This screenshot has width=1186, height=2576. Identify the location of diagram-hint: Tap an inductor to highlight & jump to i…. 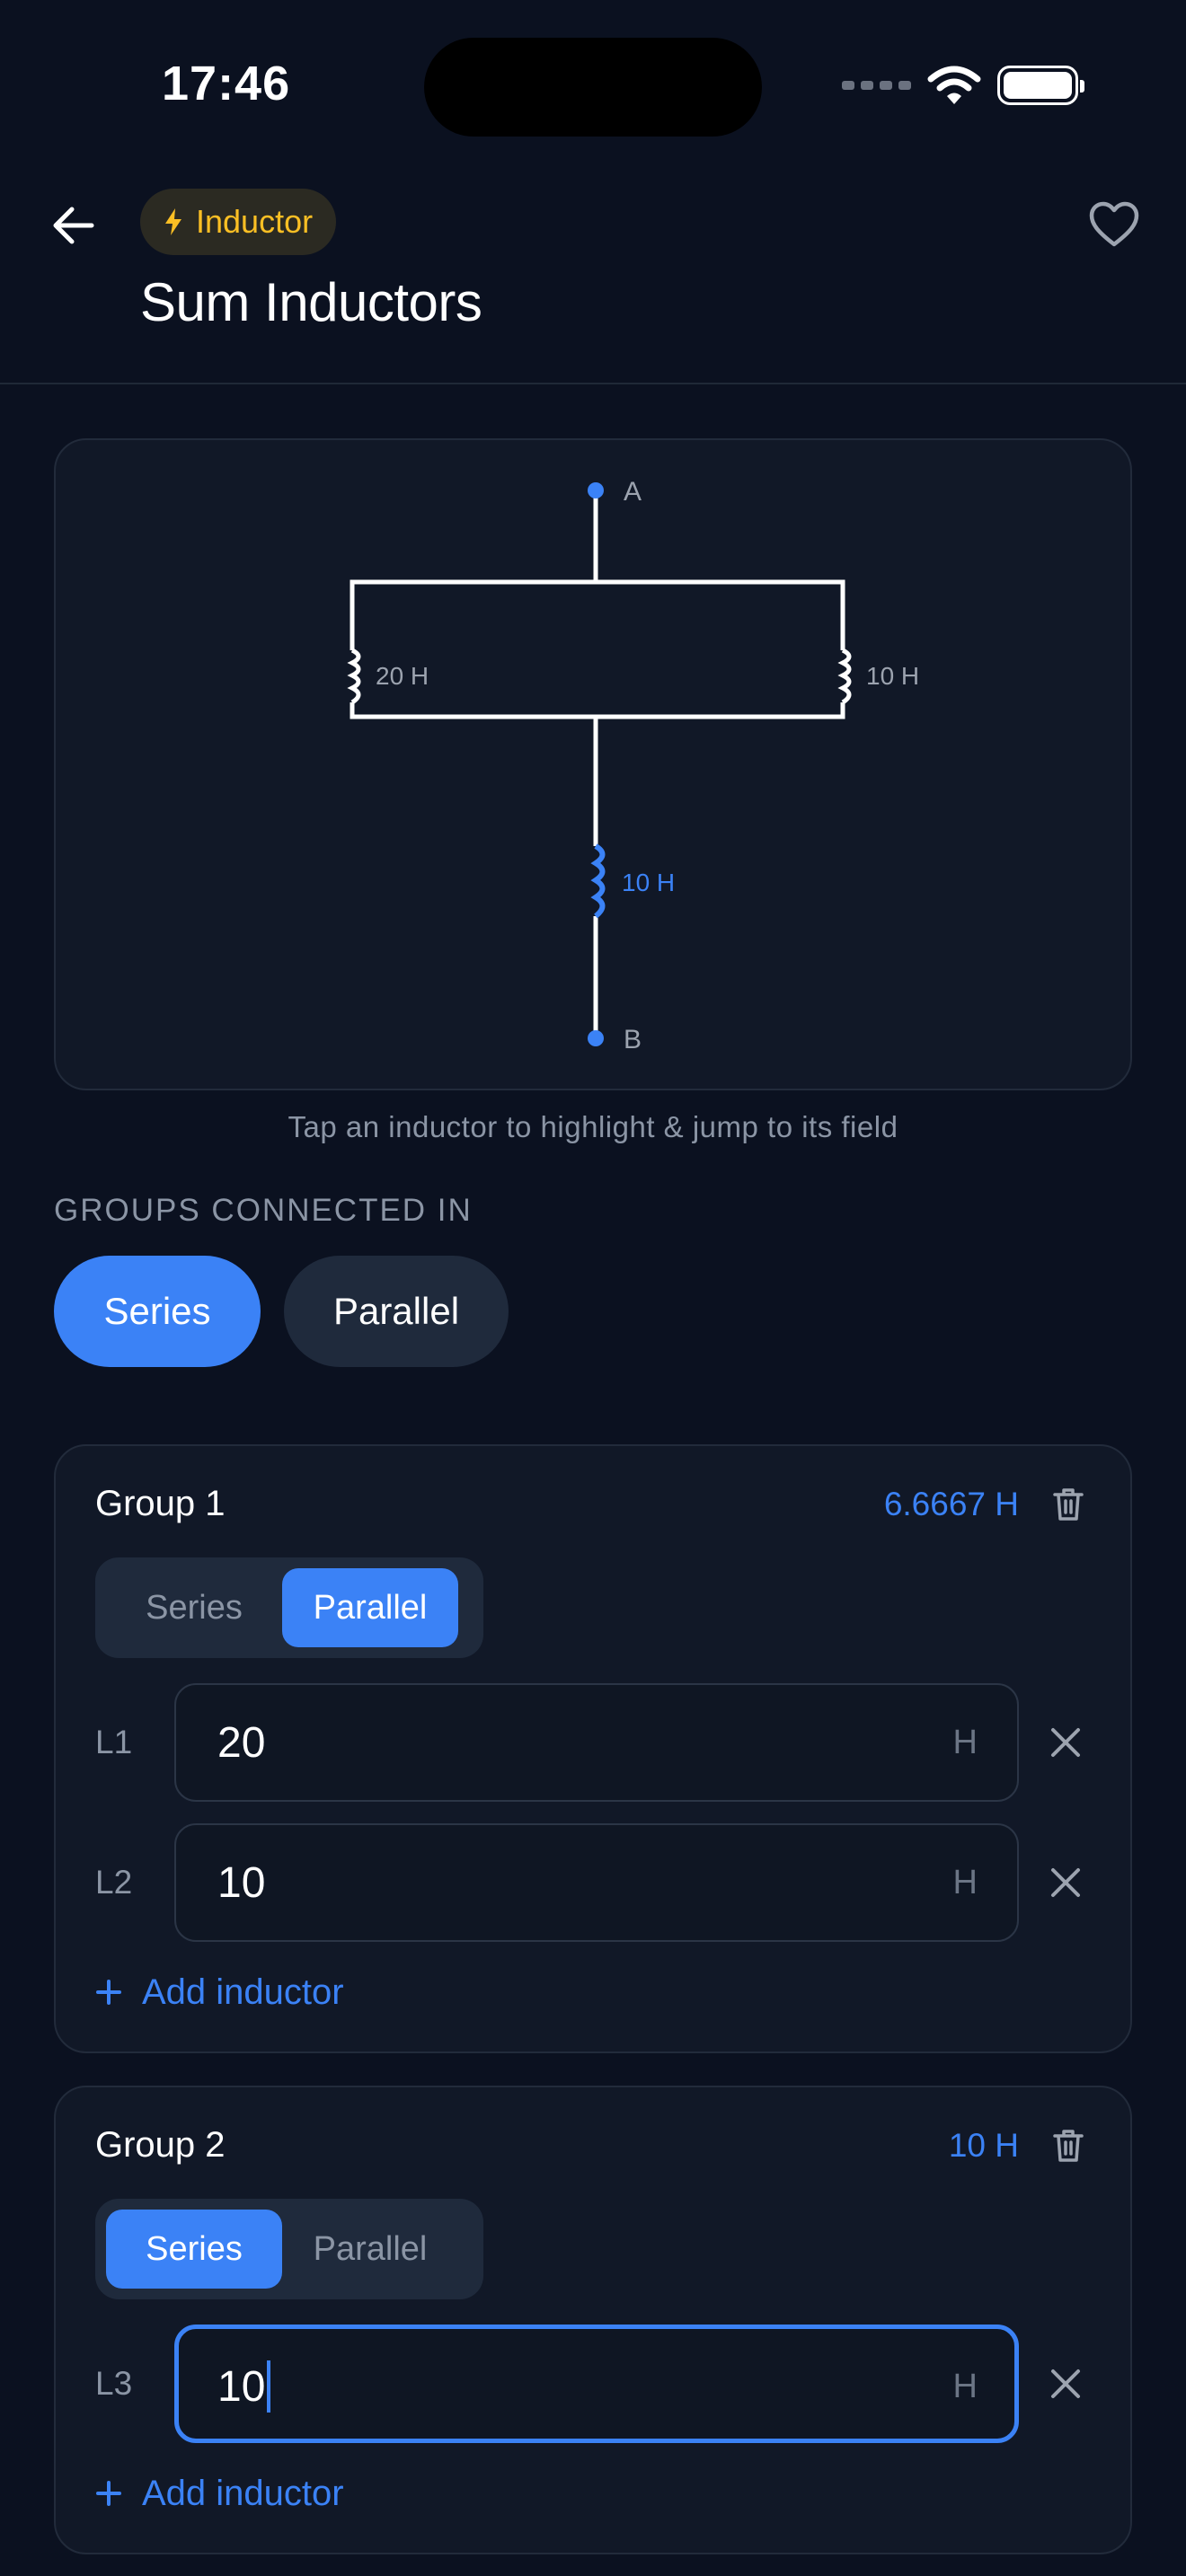
(593, 1126).